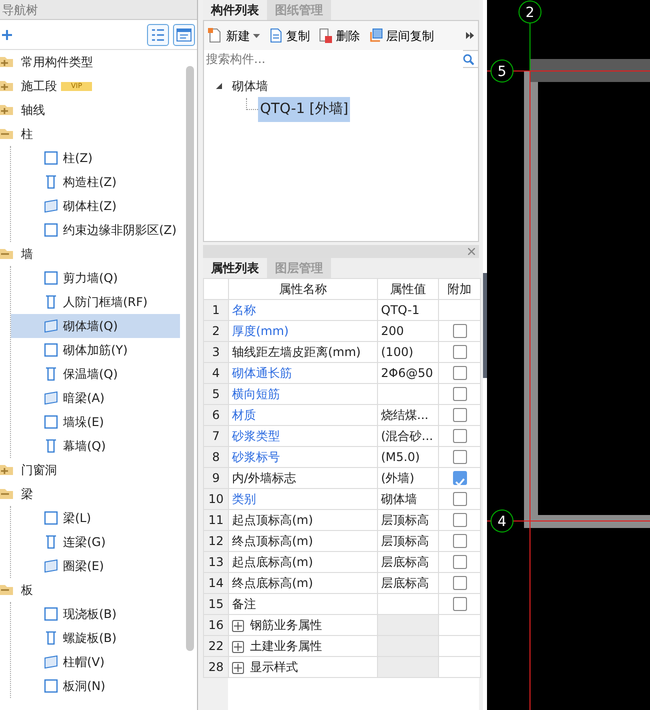  Describe the element at coordinates (303, 562) in the screenshot. I see `property-name: 起点底标高(m)` at that location.